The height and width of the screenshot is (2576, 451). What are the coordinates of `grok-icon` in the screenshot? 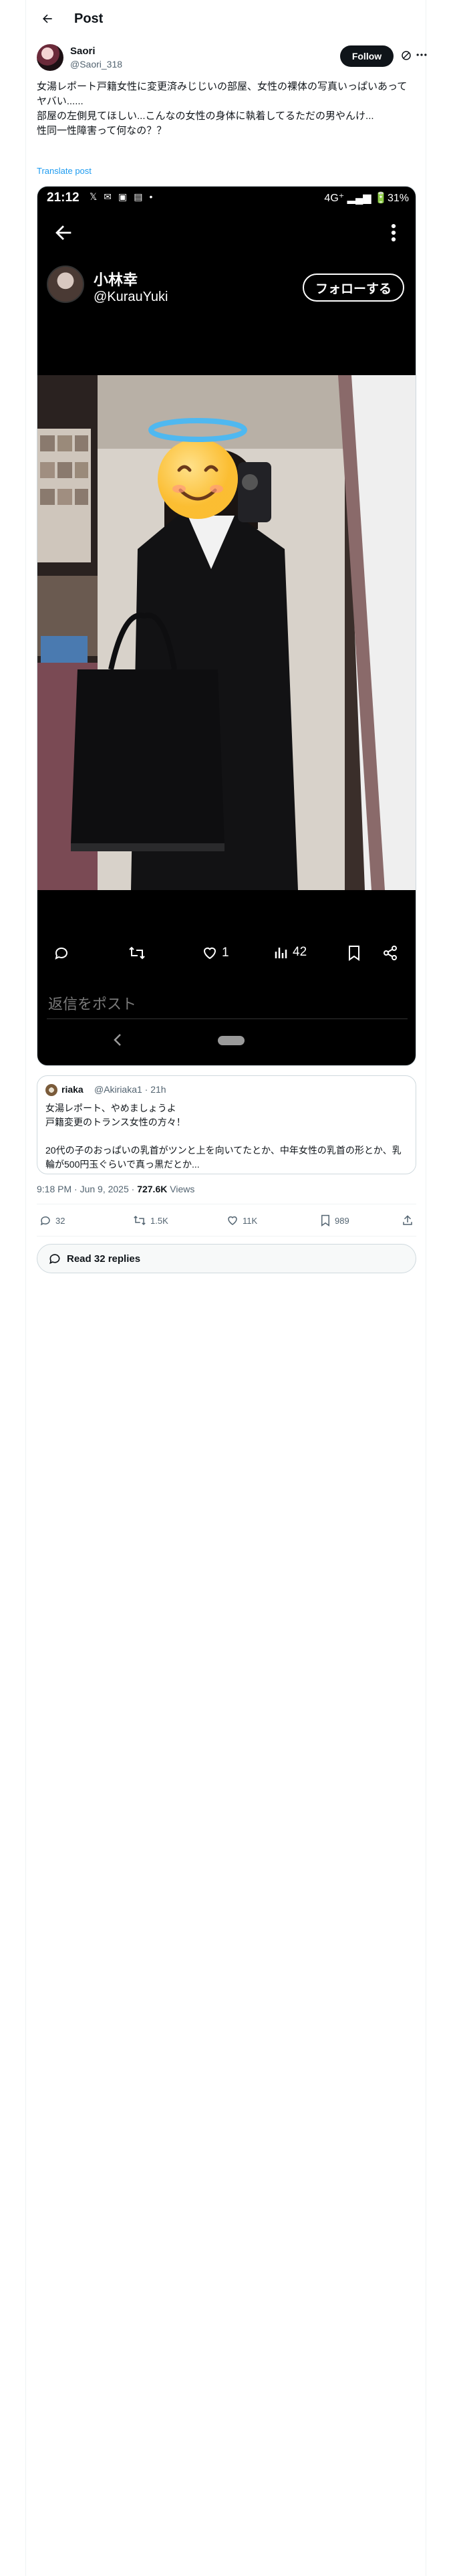 It's located at (406, 55).